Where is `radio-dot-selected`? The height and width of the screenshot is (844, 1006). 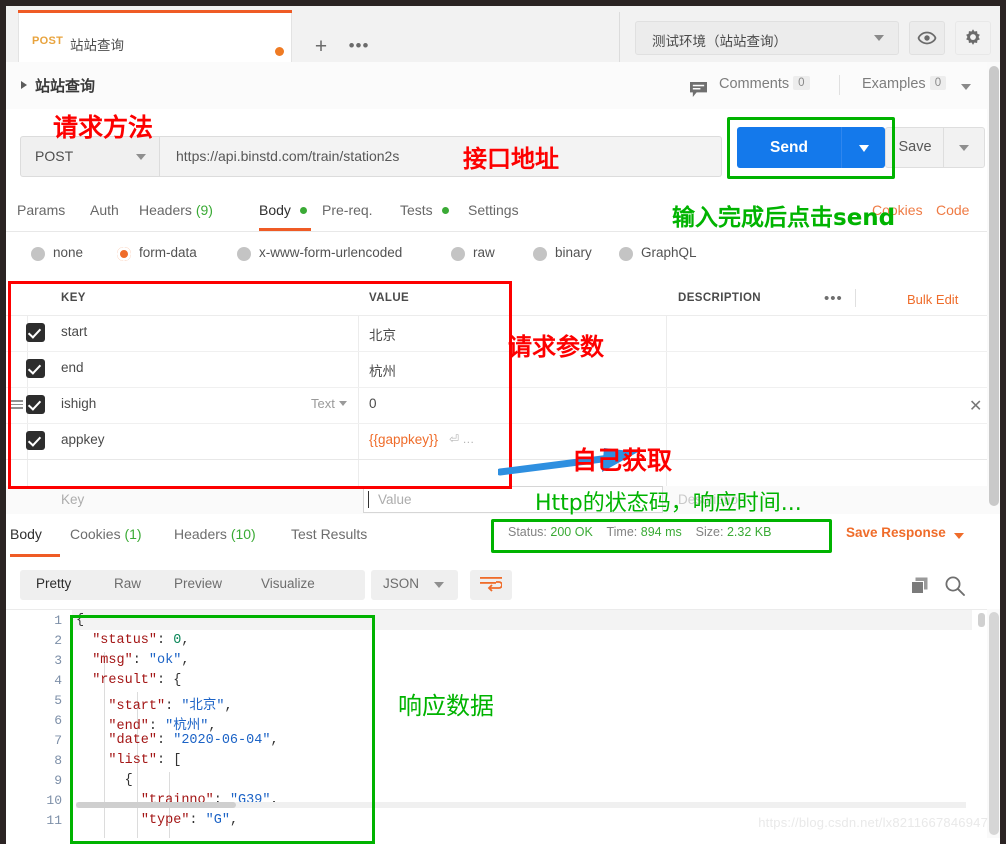
radio-dot-selected is located at coordinates (124, 254).